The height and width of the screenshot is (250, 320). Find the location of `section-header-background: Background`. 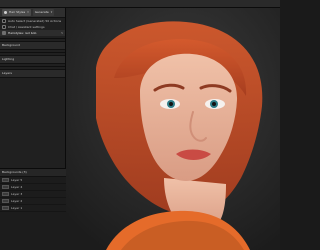

section-header-background: Background is located at coordinates (32, 45).